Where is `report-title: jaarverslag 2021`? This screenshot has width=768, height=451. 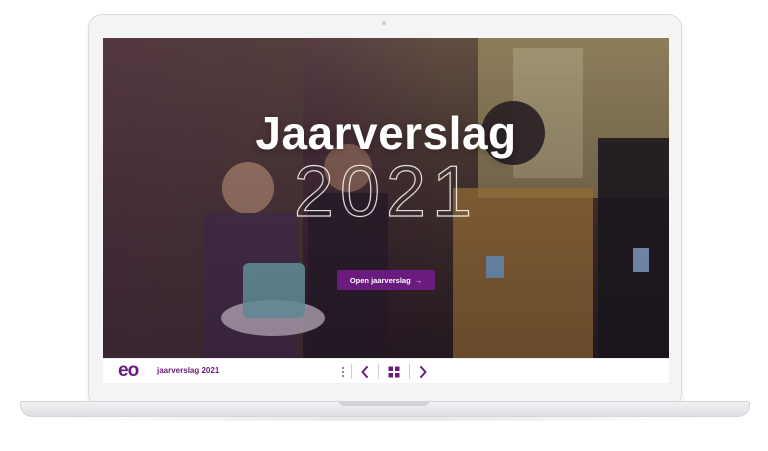 report-title: jaarverslag 2021 is located at coordinates (188, 370).